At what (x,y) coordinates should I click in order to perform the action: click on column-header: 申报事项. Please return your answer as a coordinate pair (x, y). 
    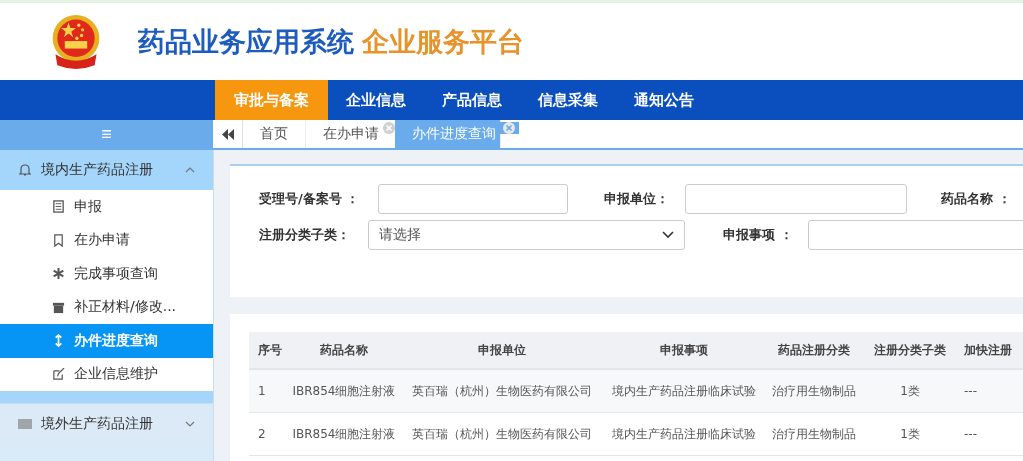
    Looking at the image, I should click on (684, 350).